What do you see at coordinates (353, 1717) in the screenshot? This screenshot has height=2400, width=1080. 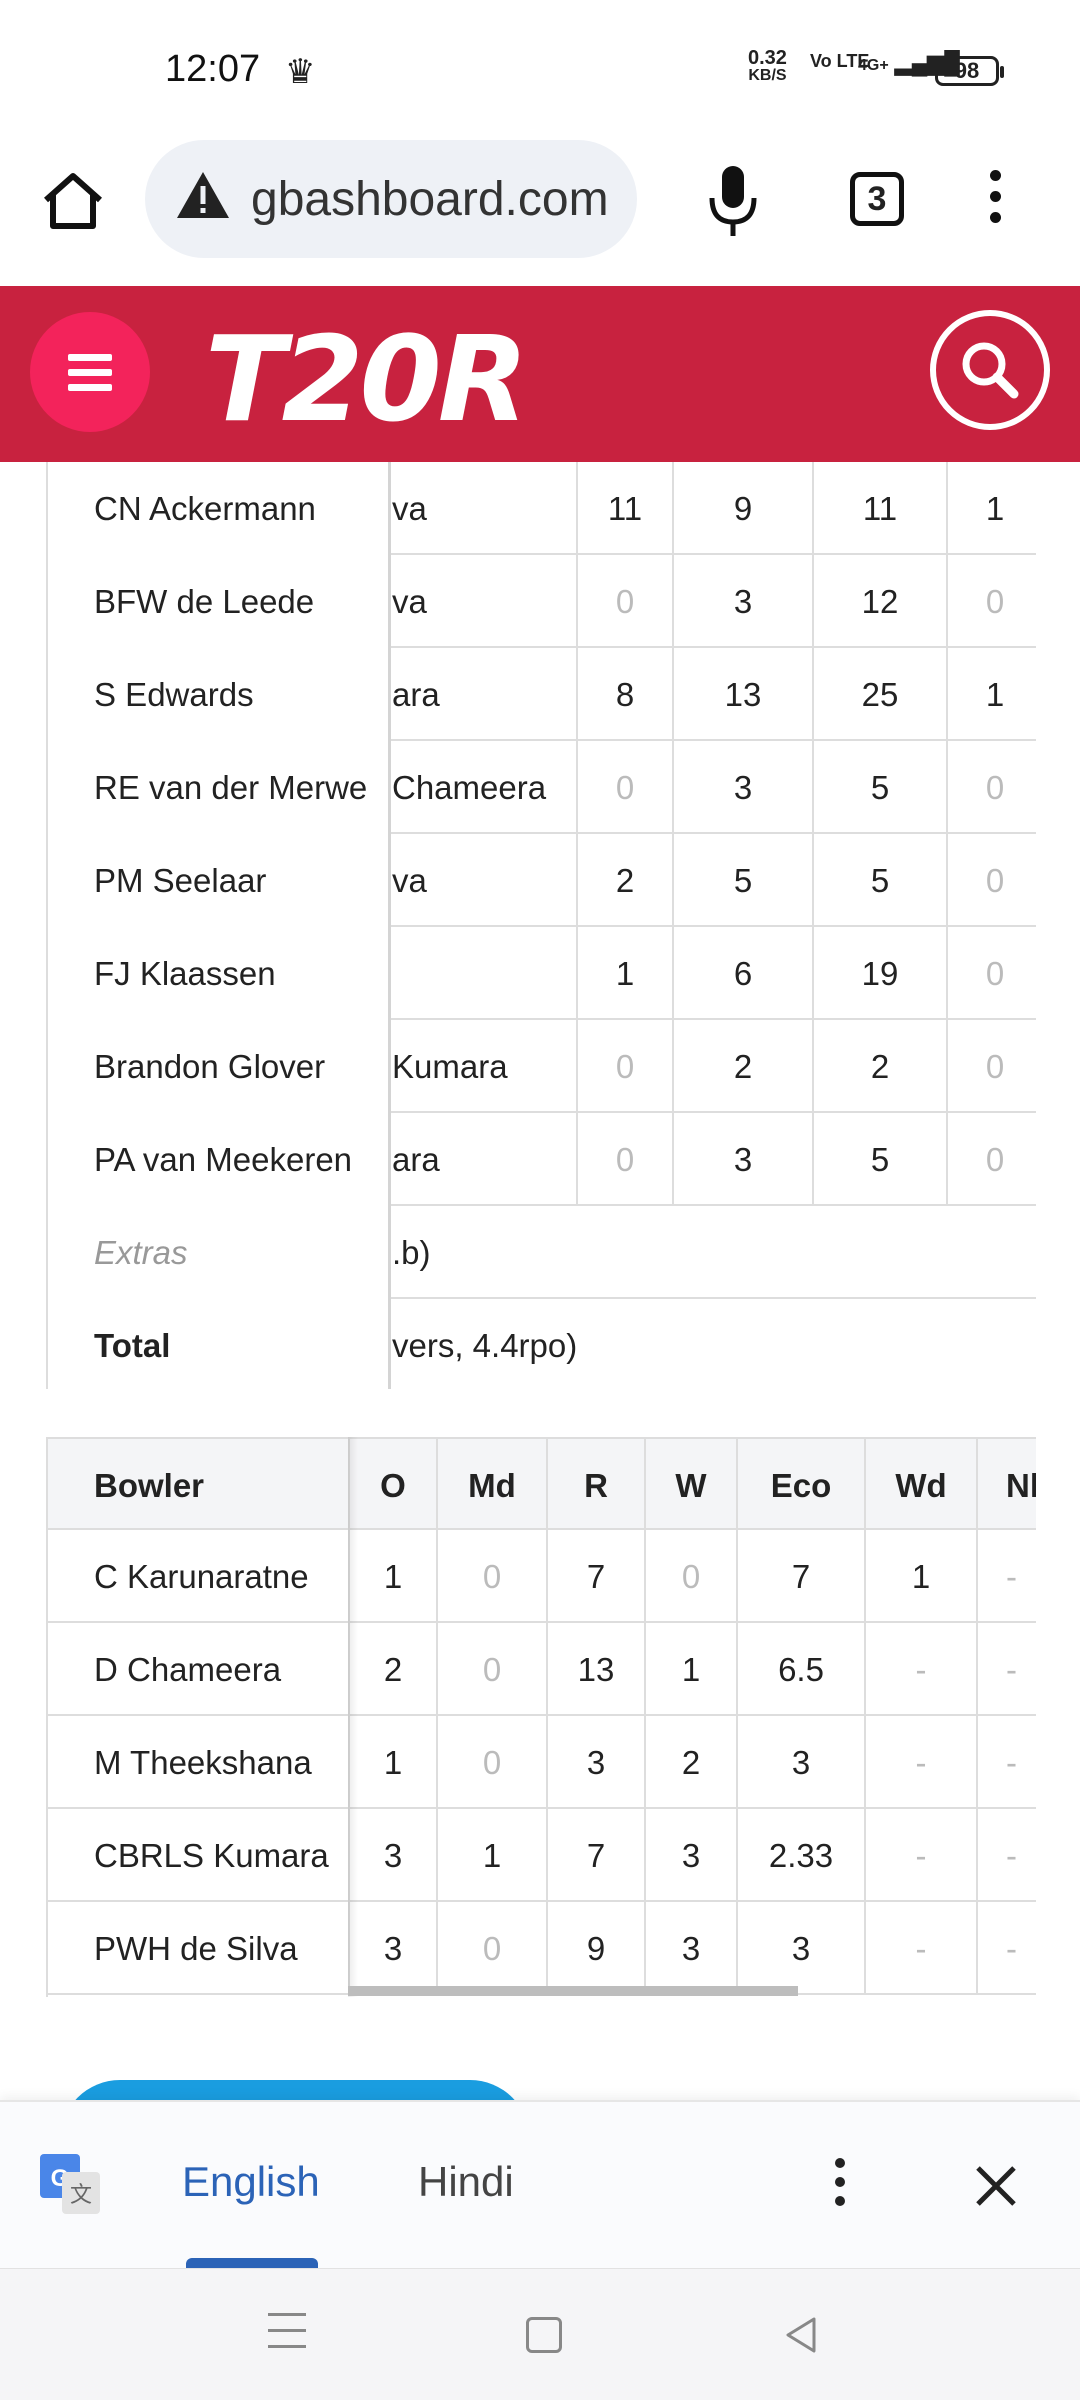 I see `frozen-column-shadow` at bounding box center [353, 1717].